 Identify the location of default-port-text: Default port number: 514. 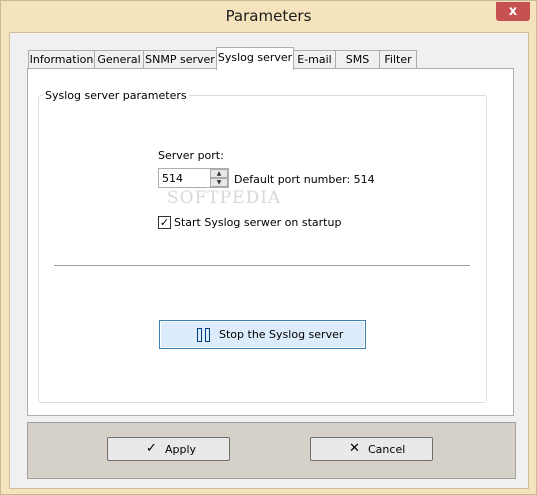
(304, 179).